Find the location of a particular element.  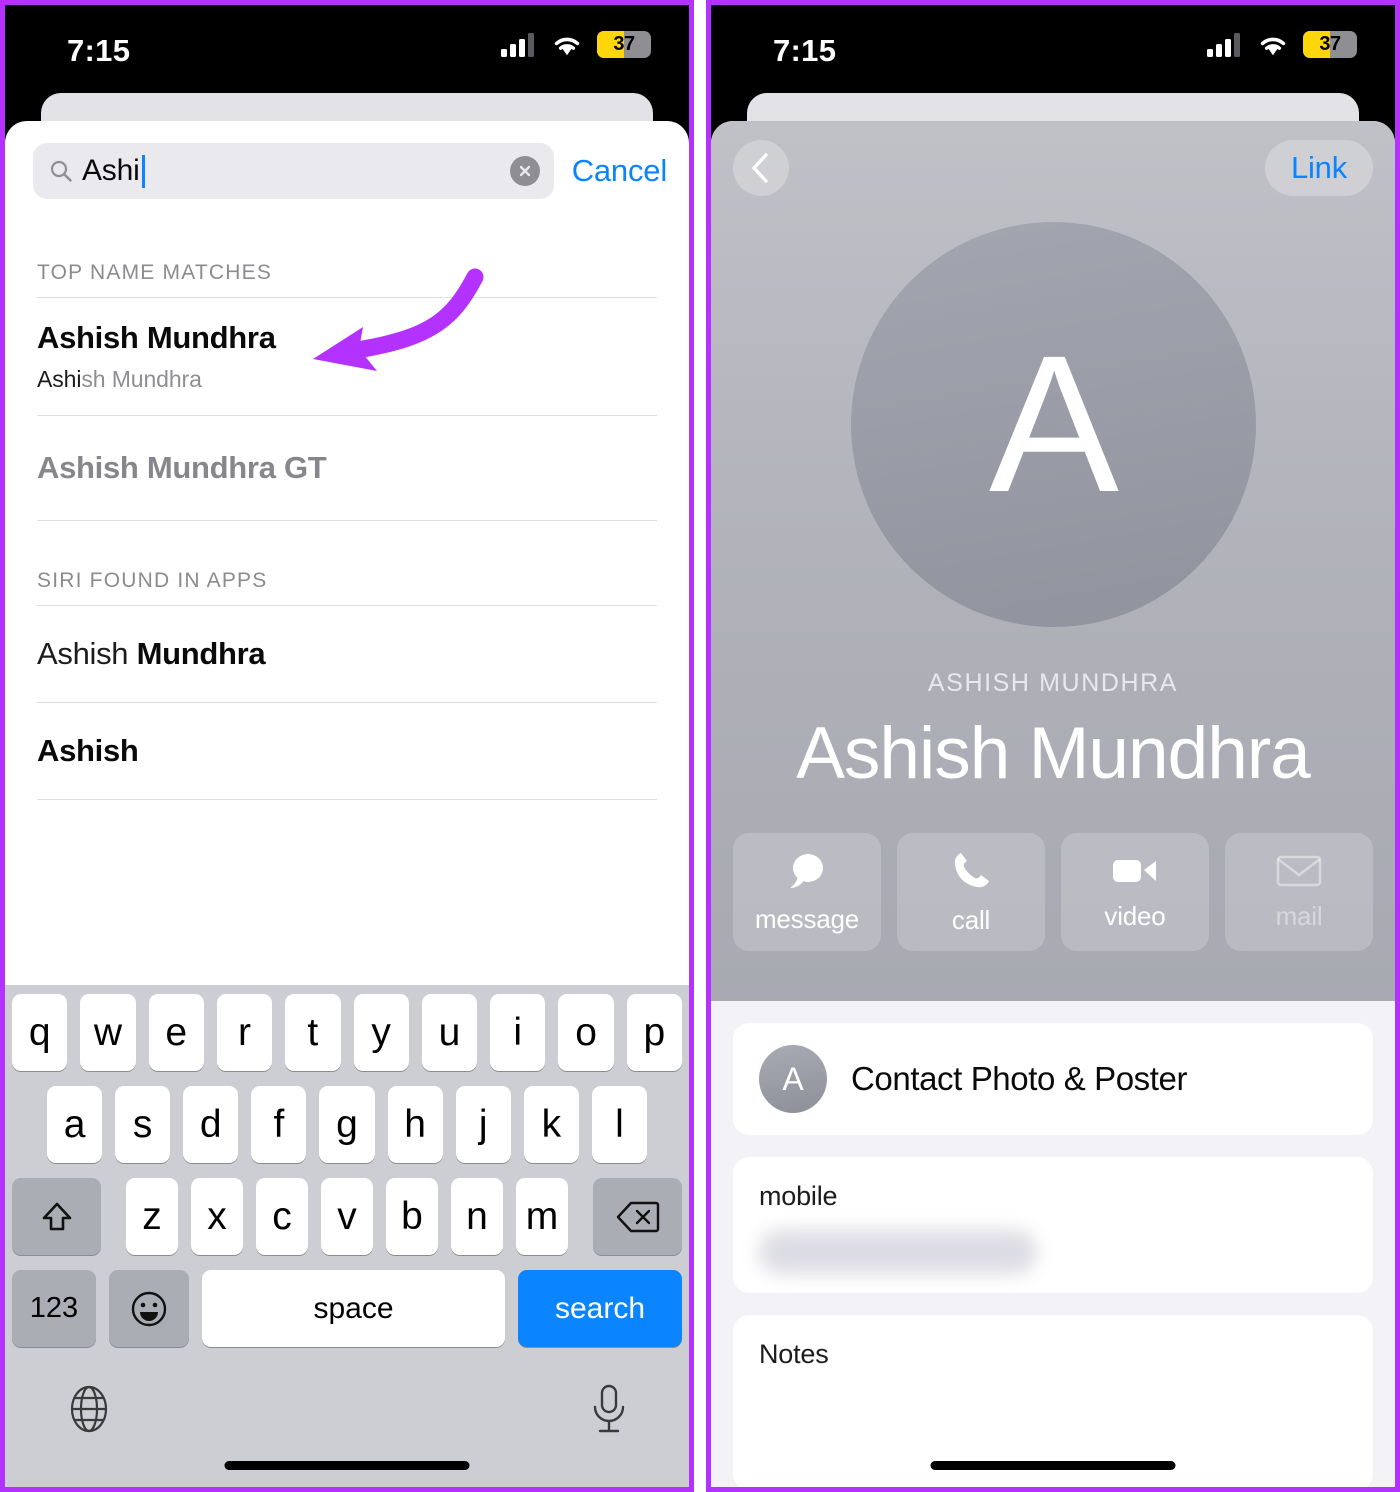

key-s: s is located at coordinates (143, 1124).